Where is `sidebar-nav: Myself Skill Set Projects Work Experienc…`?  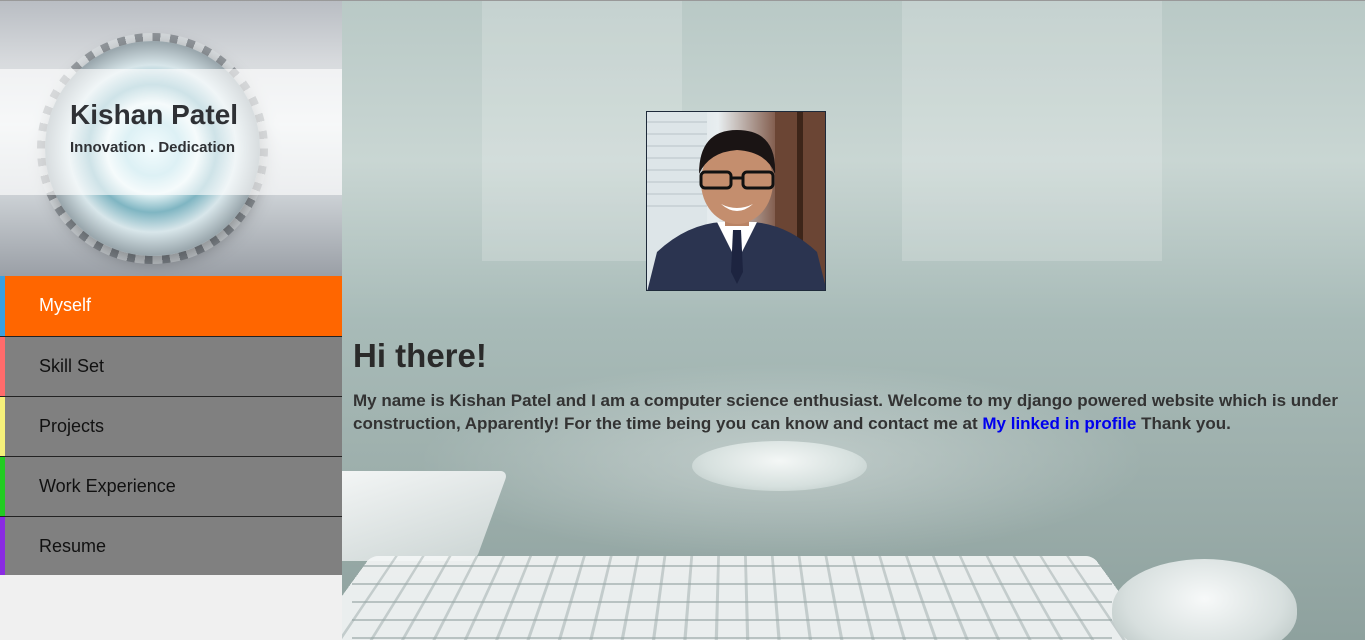 sidebar-nav: Myself Skill Set Projects Work Experienc… is located at coordinates (171, 425).